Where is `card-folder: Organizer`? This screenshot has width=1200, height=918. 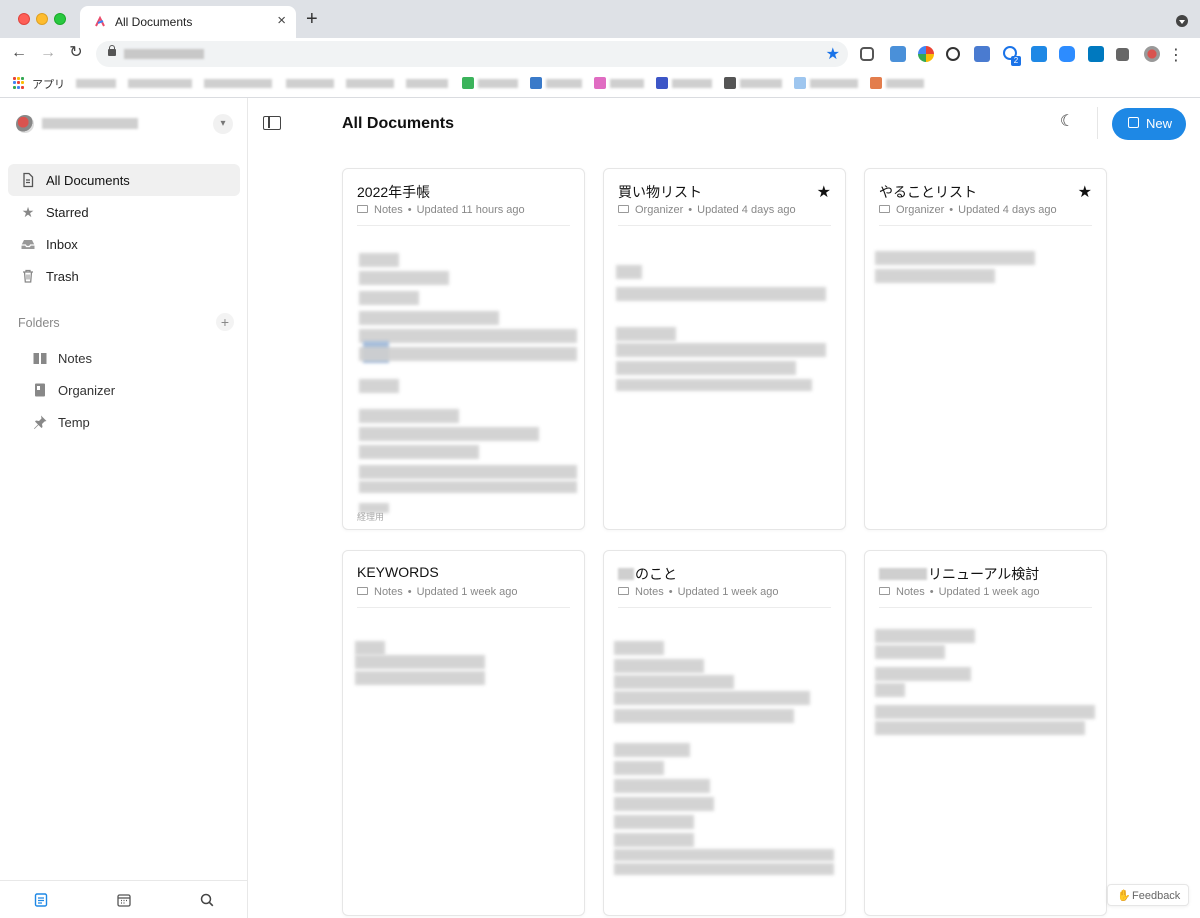 card-folder: Organizer is located at coordinates (659, 210).